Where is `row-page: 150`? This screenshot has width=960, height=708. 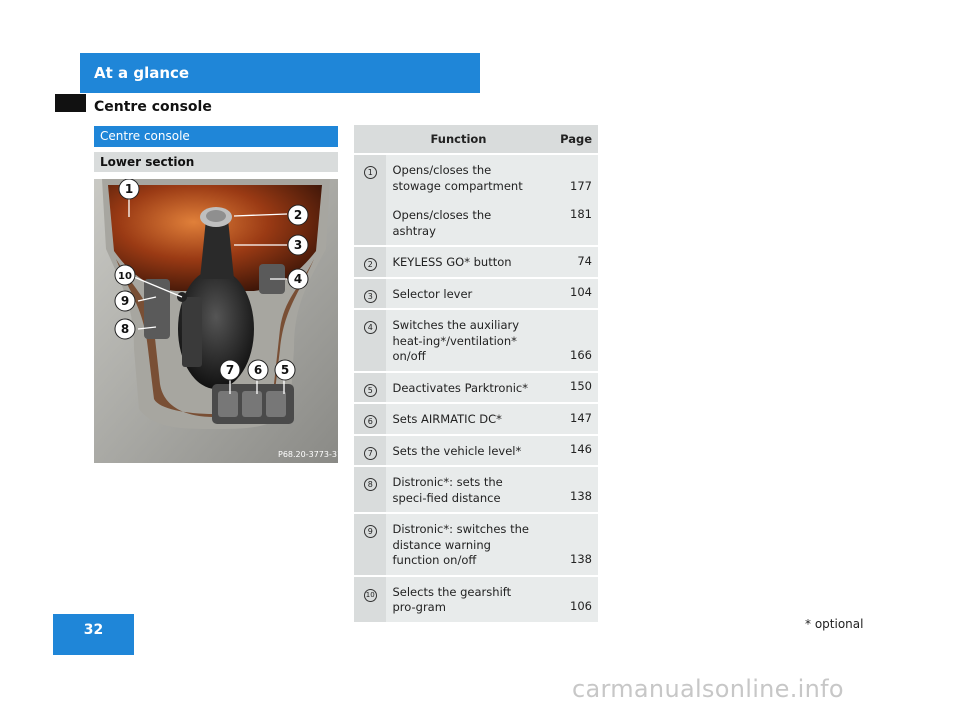
row-page: 150 is located at coordinates (568, 388).